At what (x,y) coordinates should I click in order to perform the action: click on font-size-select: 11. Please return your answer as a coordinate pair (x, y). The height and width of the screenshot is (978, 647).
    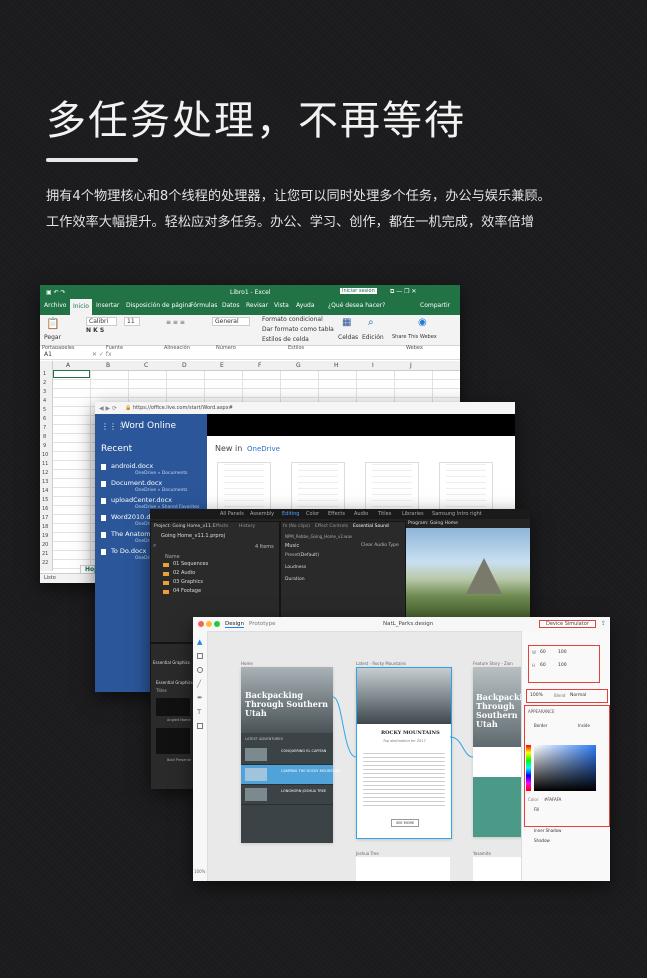
    Looking at the image, I should click on (132, 321).